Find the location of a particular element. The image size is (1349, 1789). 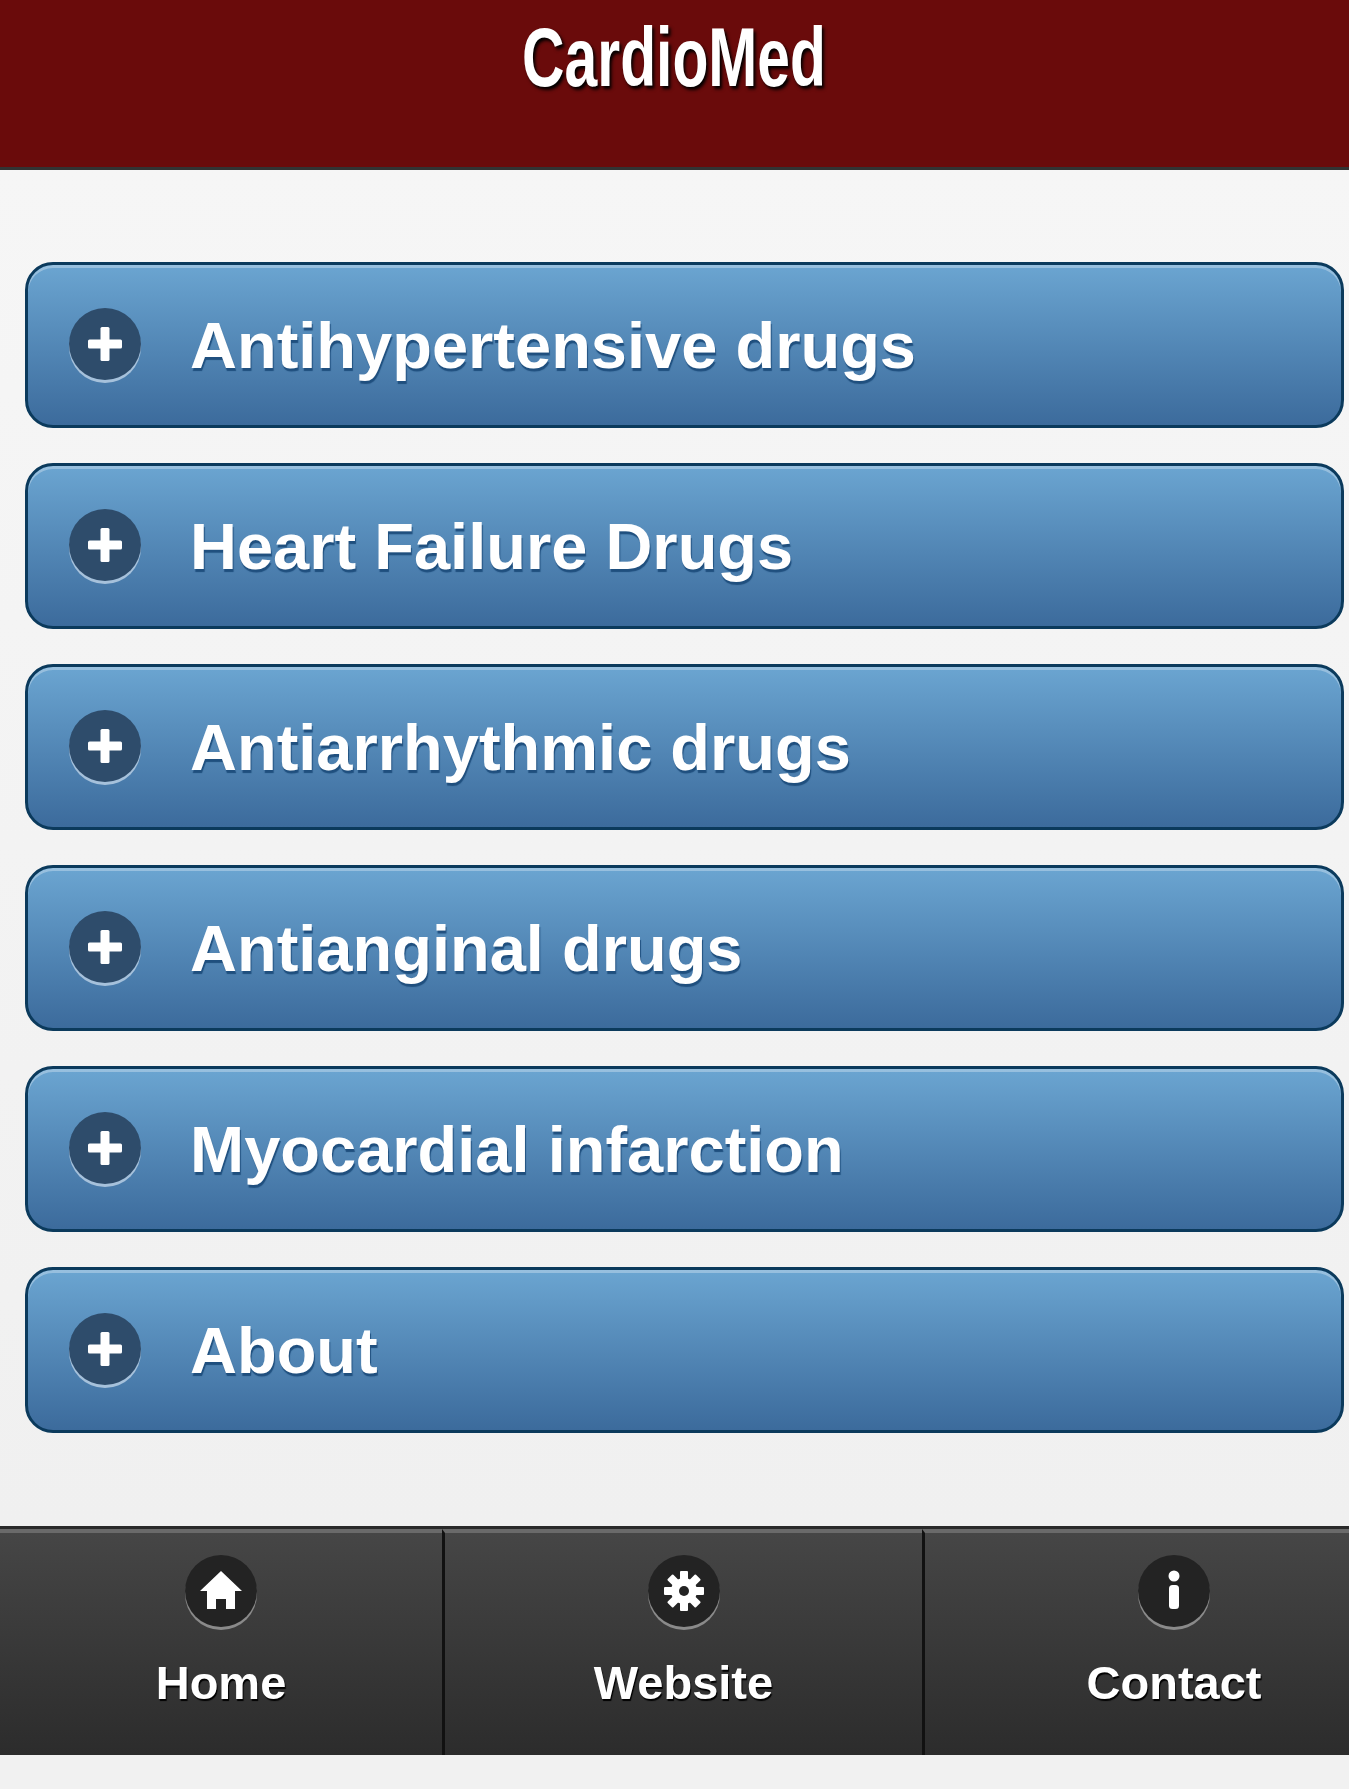

nav-button: Home is located at coordinates (221, 1642).